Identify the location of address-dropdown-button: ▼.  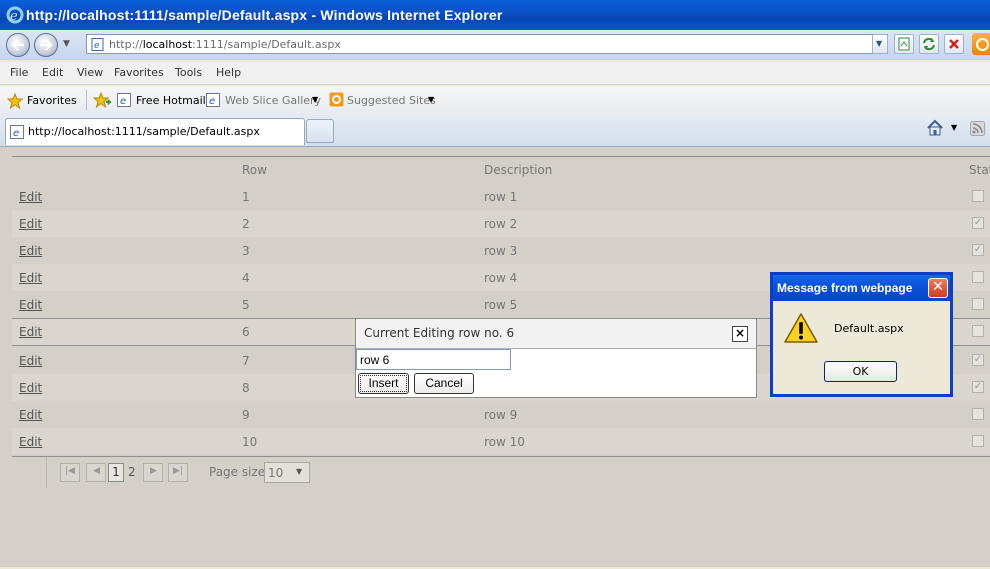
(880, 44).